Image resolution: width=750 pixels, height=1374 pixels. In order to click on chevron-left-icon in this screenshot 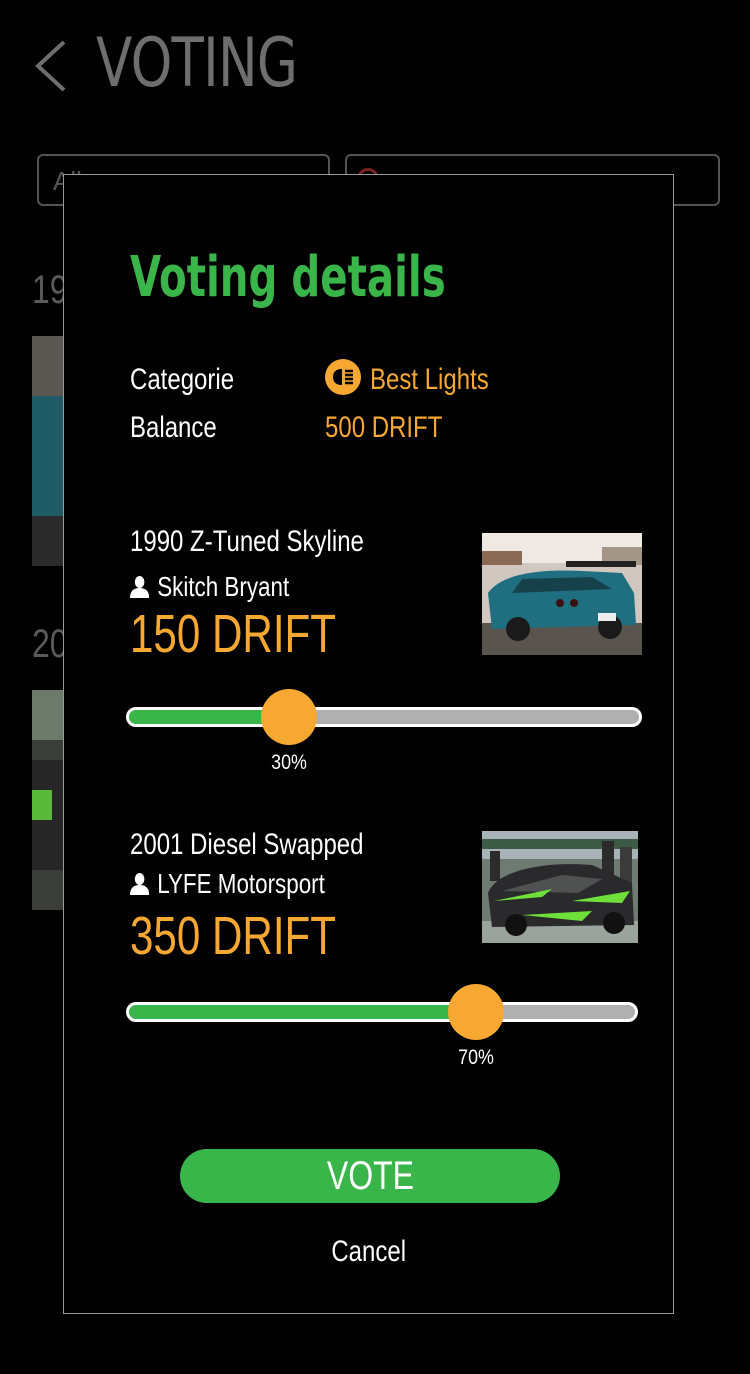, I will do `click(50, 66)`.